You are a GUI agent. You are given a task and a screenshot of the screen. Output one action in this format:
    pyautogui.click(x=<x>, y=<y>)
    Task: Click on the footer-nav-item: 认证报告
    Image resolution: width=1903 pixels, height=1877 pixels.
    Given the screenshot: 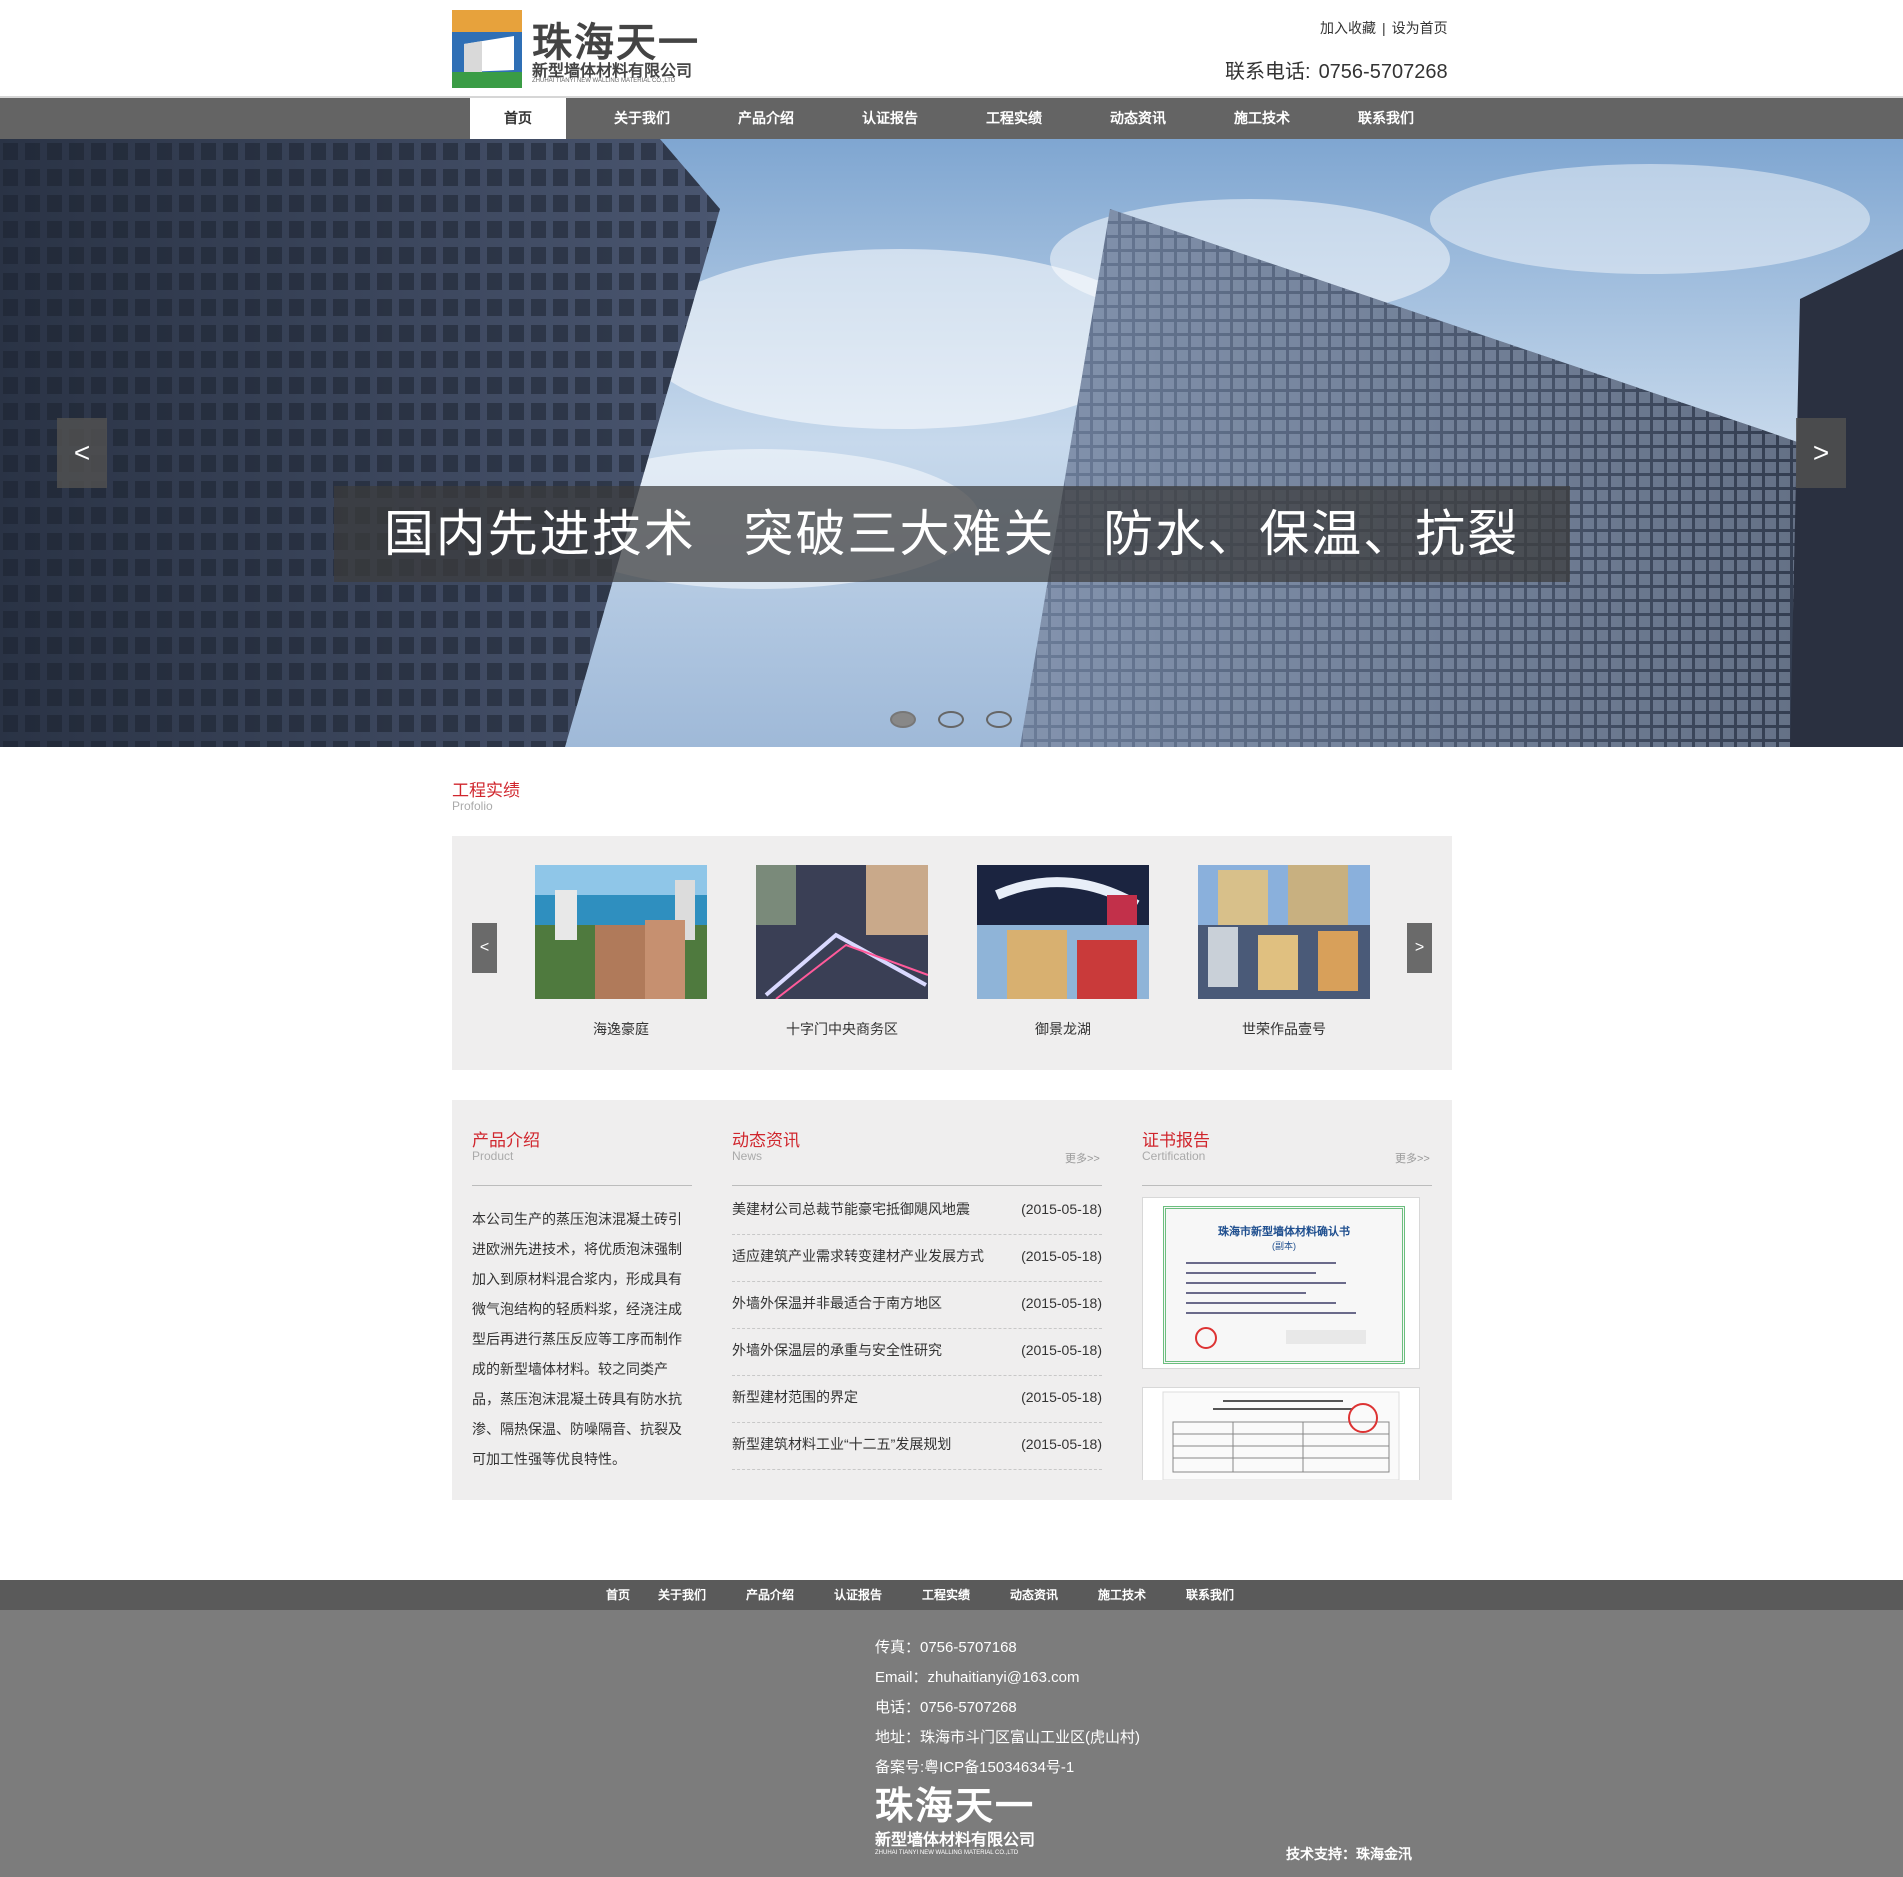 What is the action you would take?
    pyautogui.click(x=878, y=1595)
    